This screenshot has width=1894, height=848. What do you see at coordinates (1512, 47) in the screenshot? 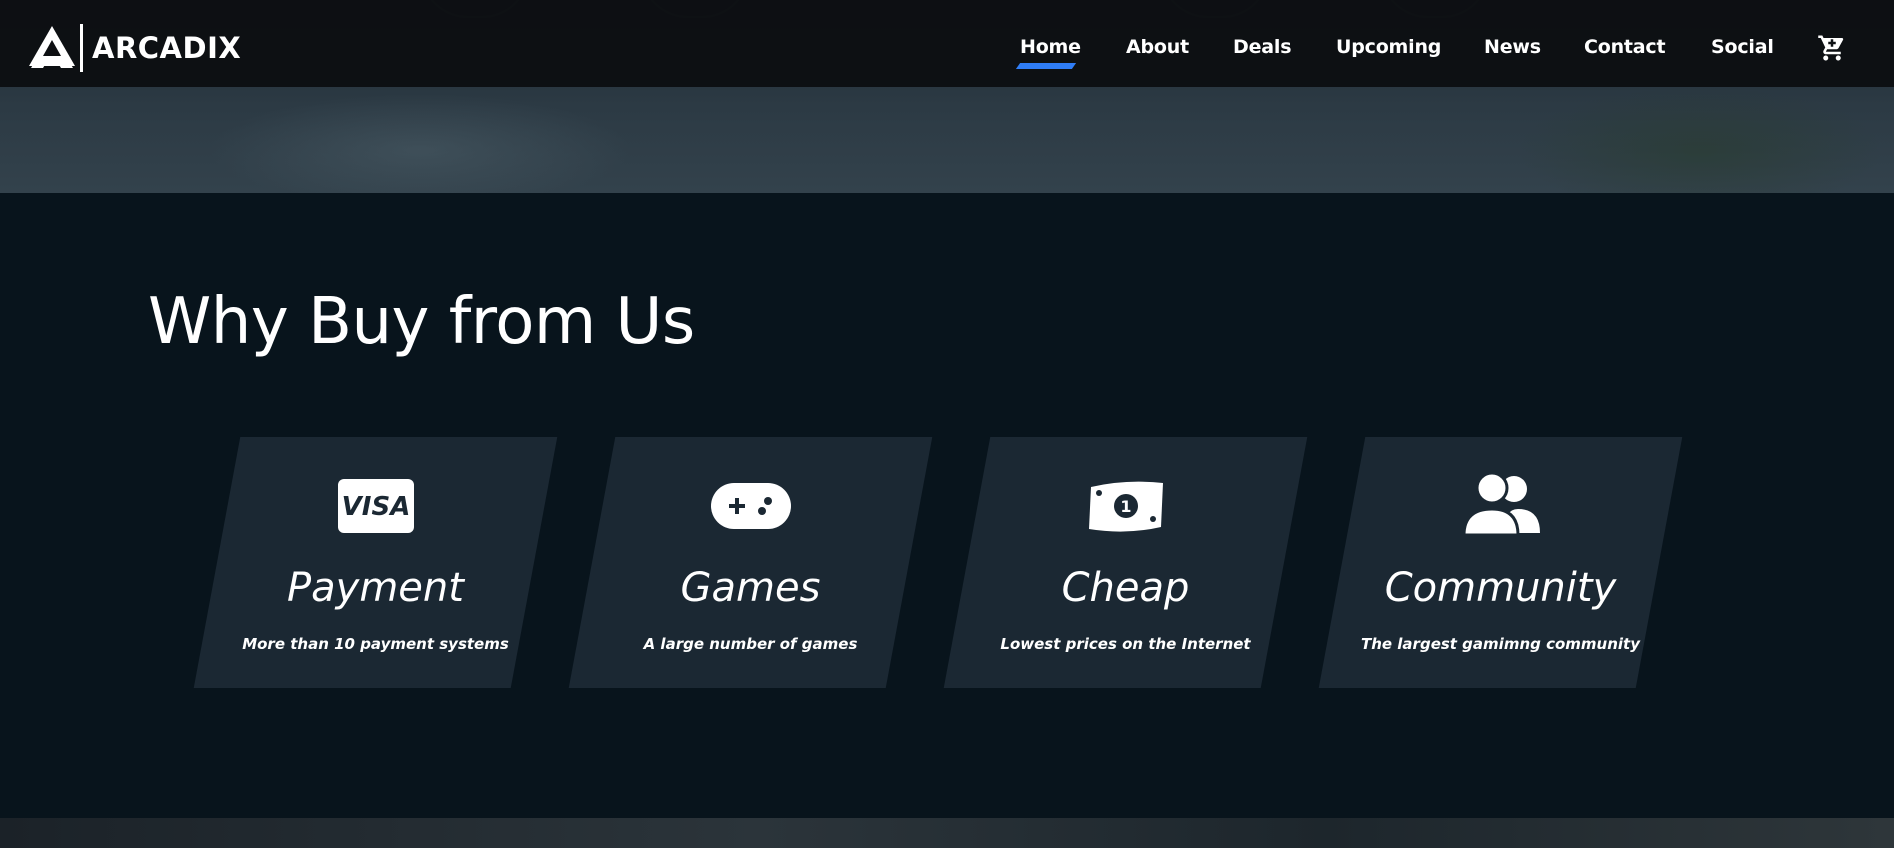
I see `nav-item-news: News` at bounding box center [1512, 47].